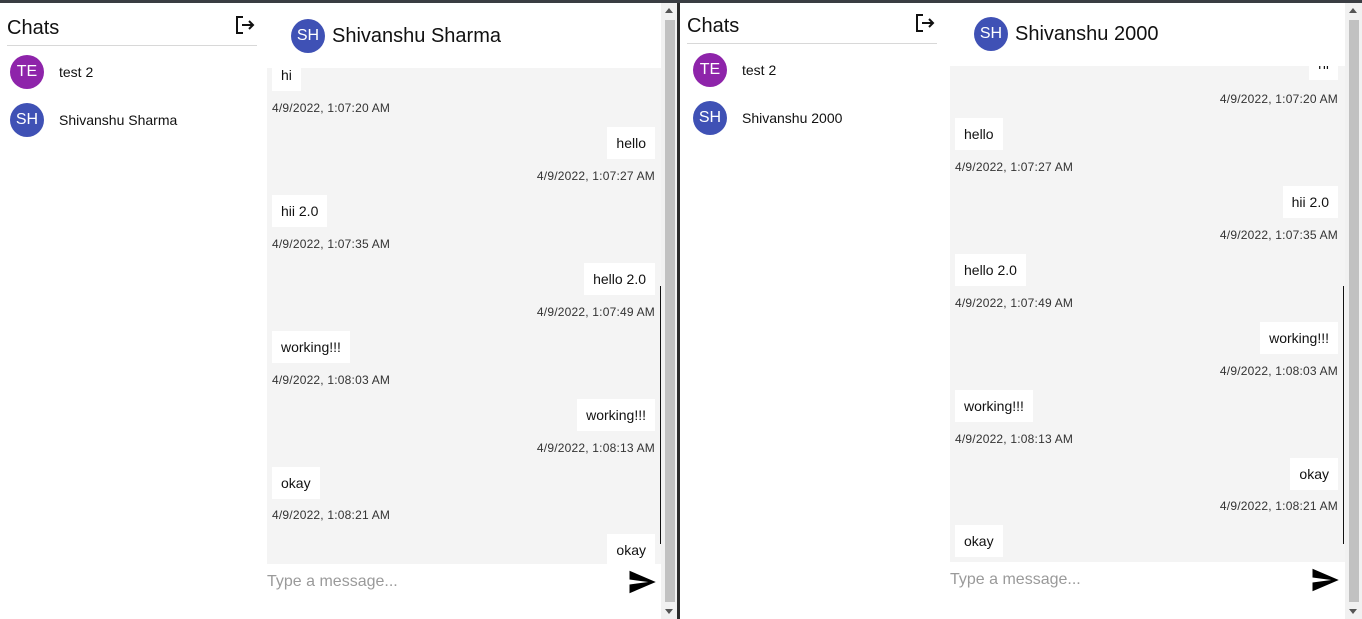  Describe the element at coordinates (619, 279) in the screenshot. I see `message-bubble-sent: hello 2.0` at that location.